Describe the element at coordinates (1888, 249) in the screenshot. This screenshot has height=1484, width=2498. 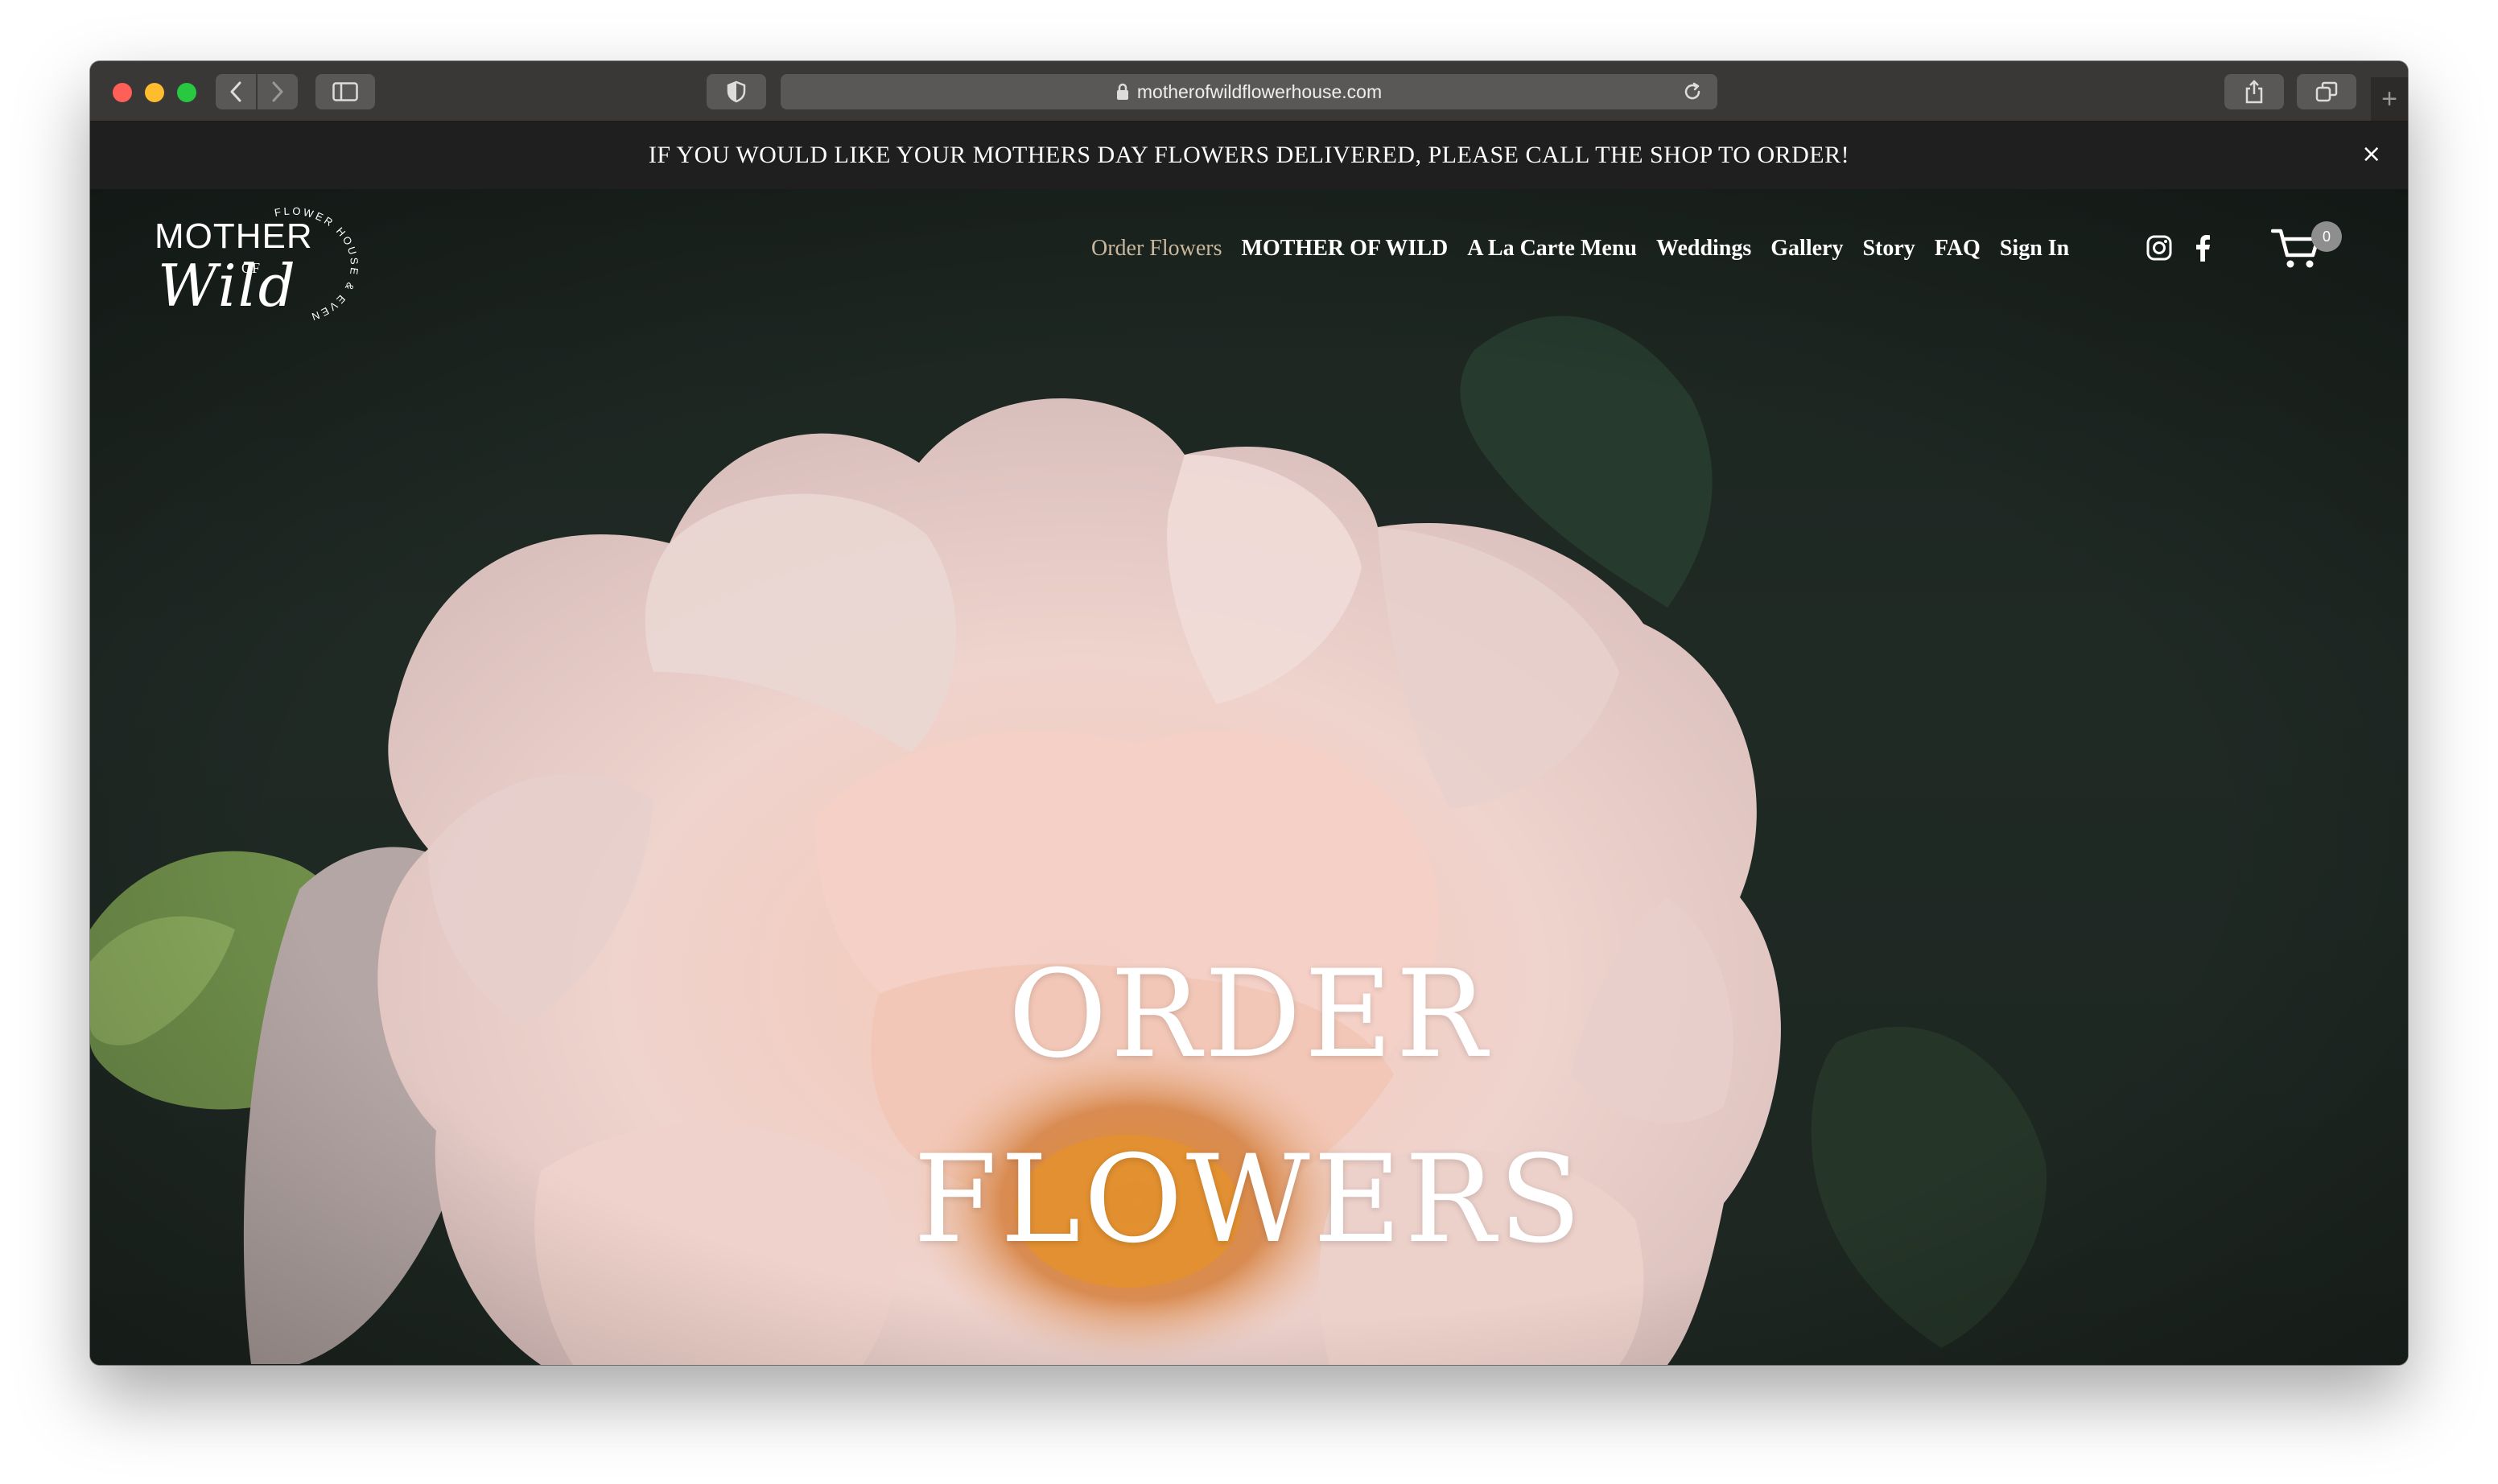
I see `nav-story: Story` at that location.